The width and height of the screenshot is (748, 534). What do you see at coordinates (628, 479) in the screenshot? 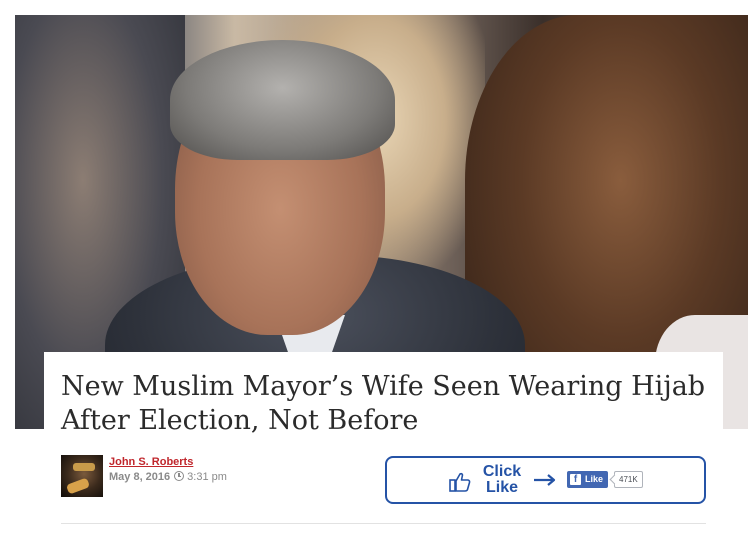
I see `like-count: 471K` at bounding box center [628, 479].